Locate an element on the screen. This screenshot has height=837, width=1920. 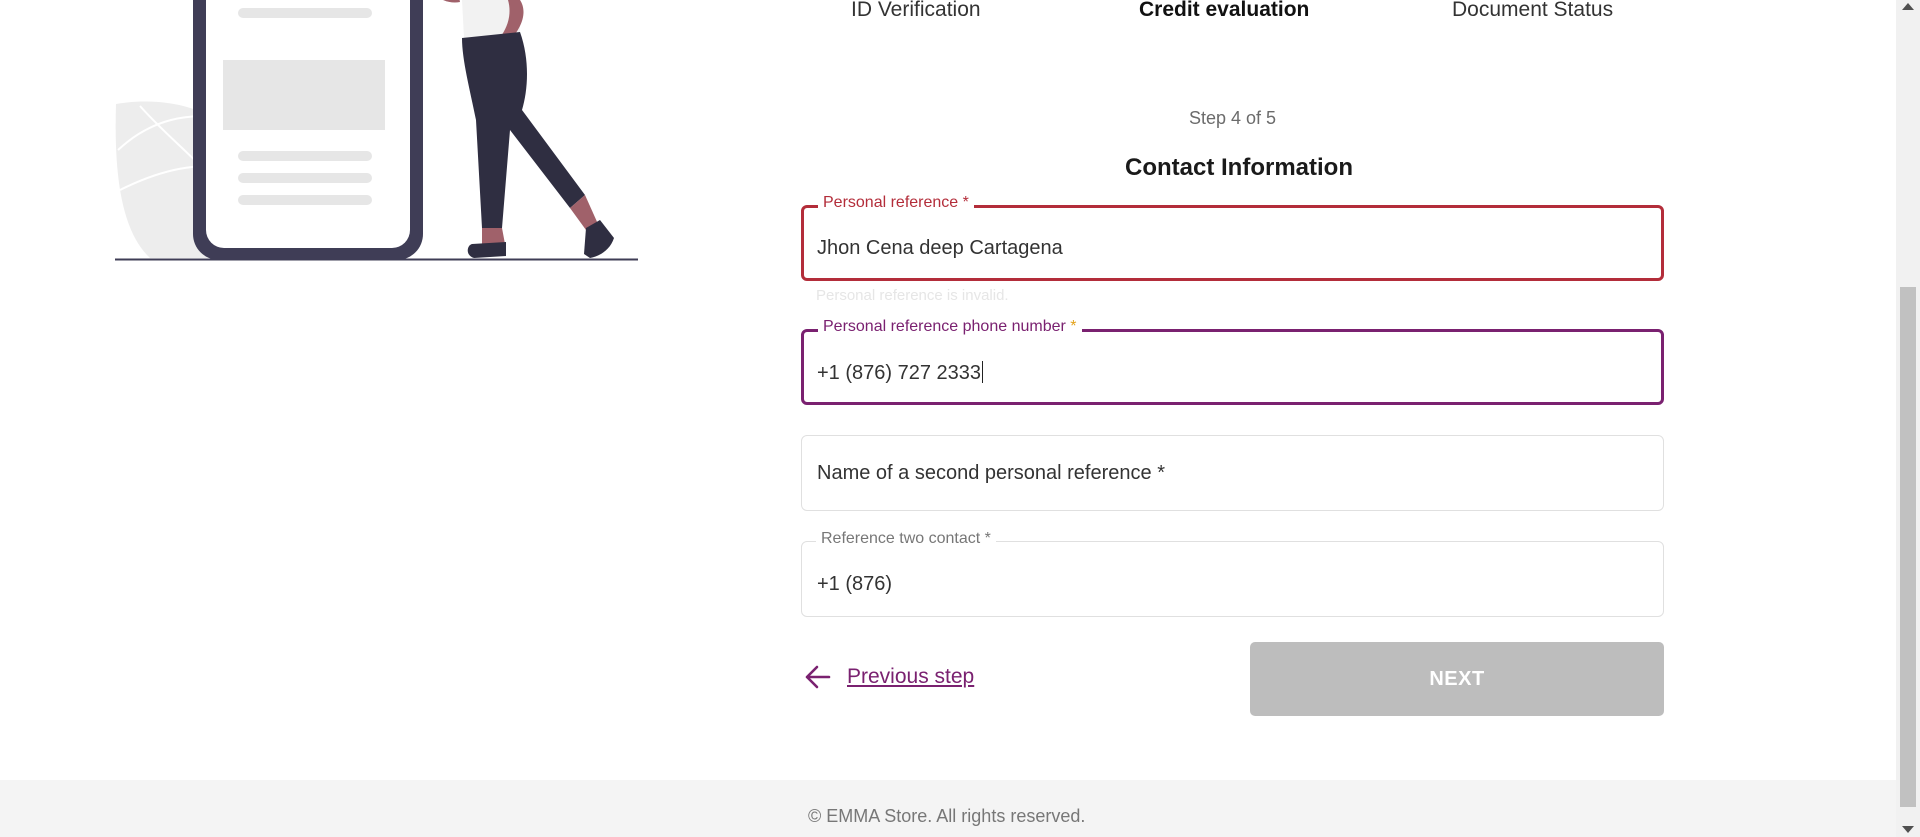
footer: © EMMA Store. All rights reserved. is located at coordinates (948, 808).